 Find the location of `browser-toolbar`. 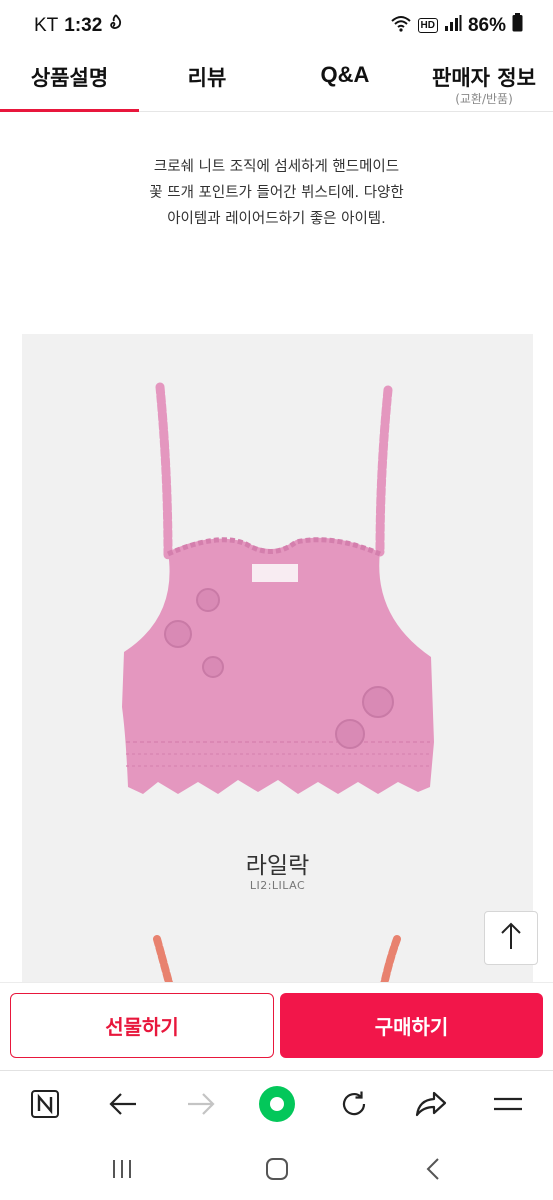

browser-toolbar is located at coordinates (276, 1103).